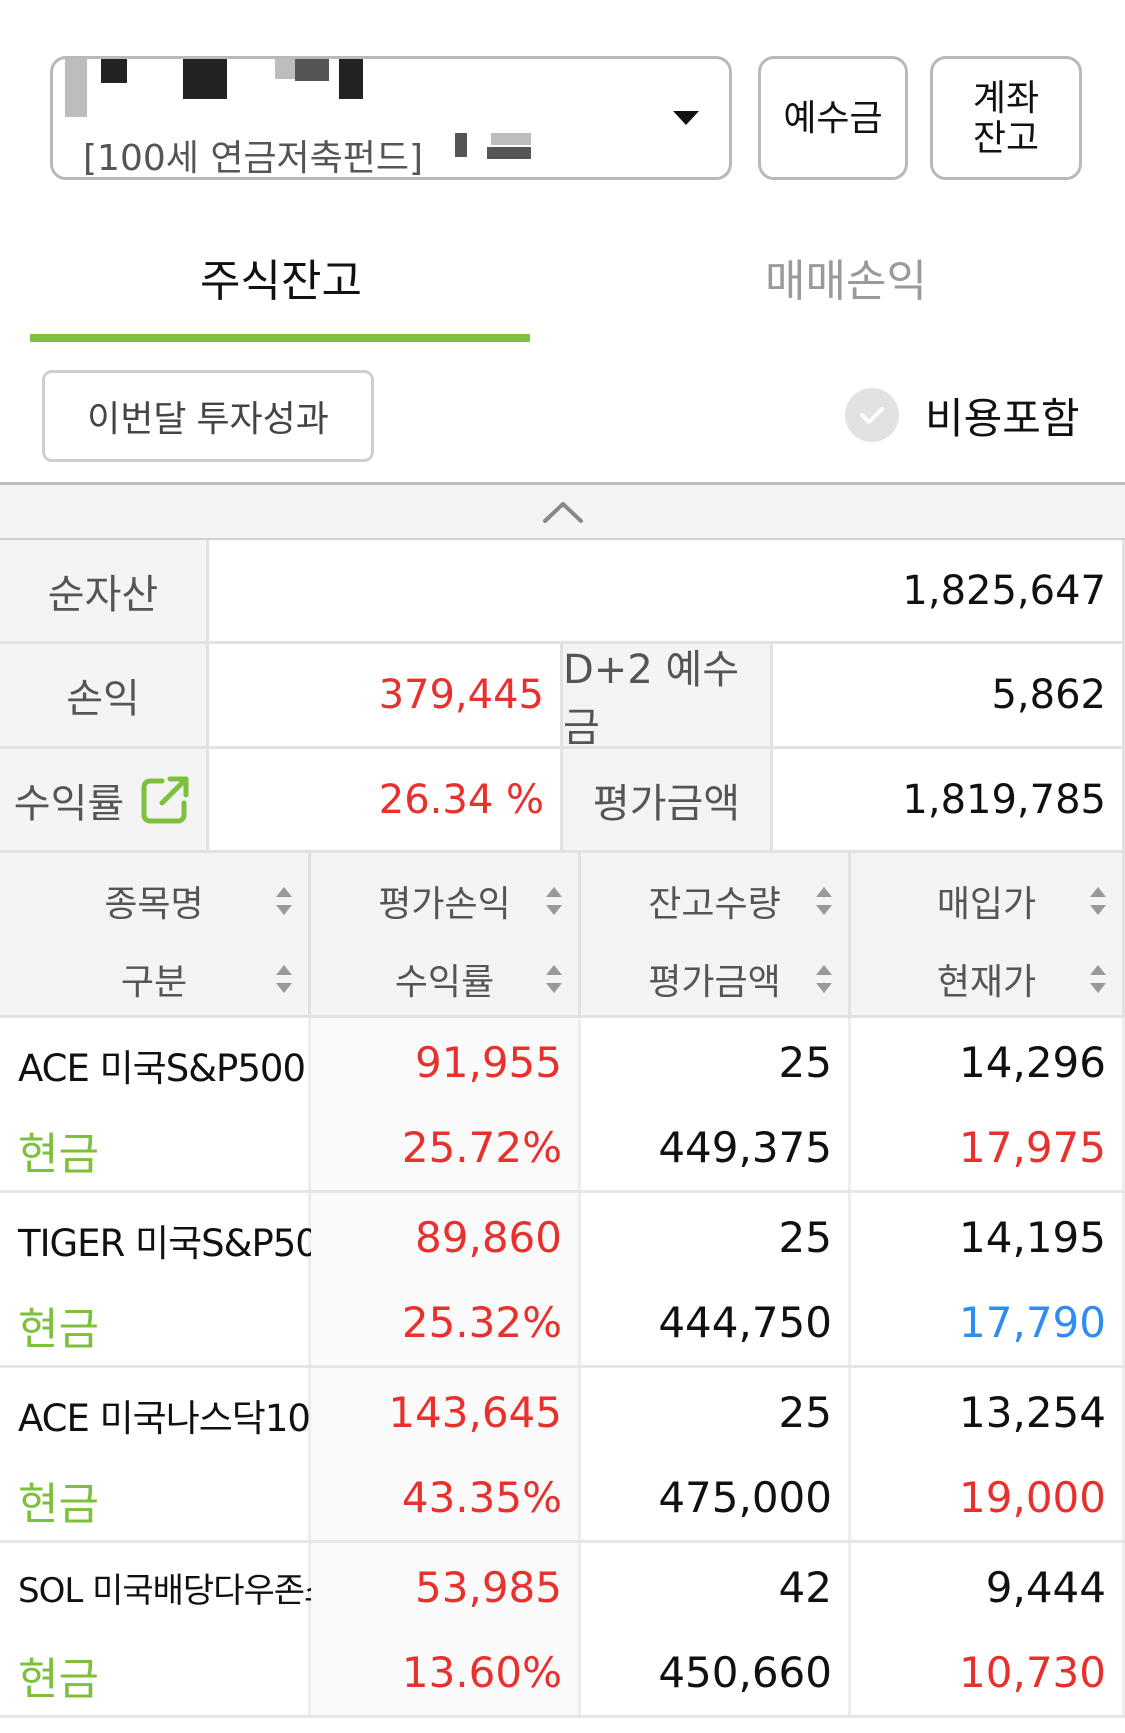  Describe the element at coordinates (179, 1243) in the screenshot. I see `stock-name: TIGER 미국S&P500` at that location.